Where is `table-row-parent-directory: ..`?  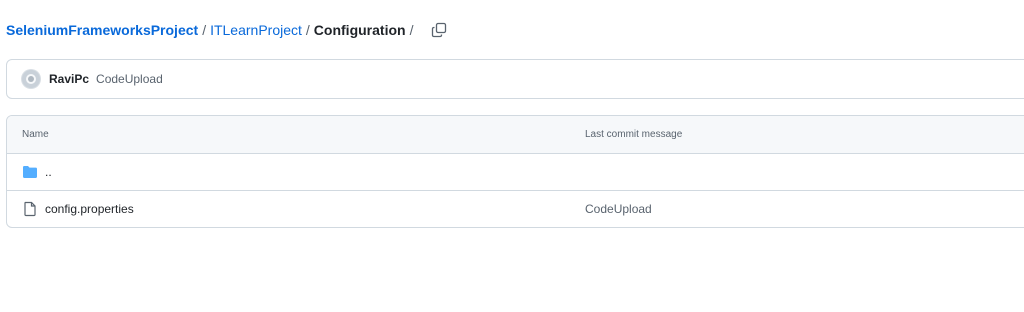
table-row-parent-directory: .. is located at coordinates (515, 172).